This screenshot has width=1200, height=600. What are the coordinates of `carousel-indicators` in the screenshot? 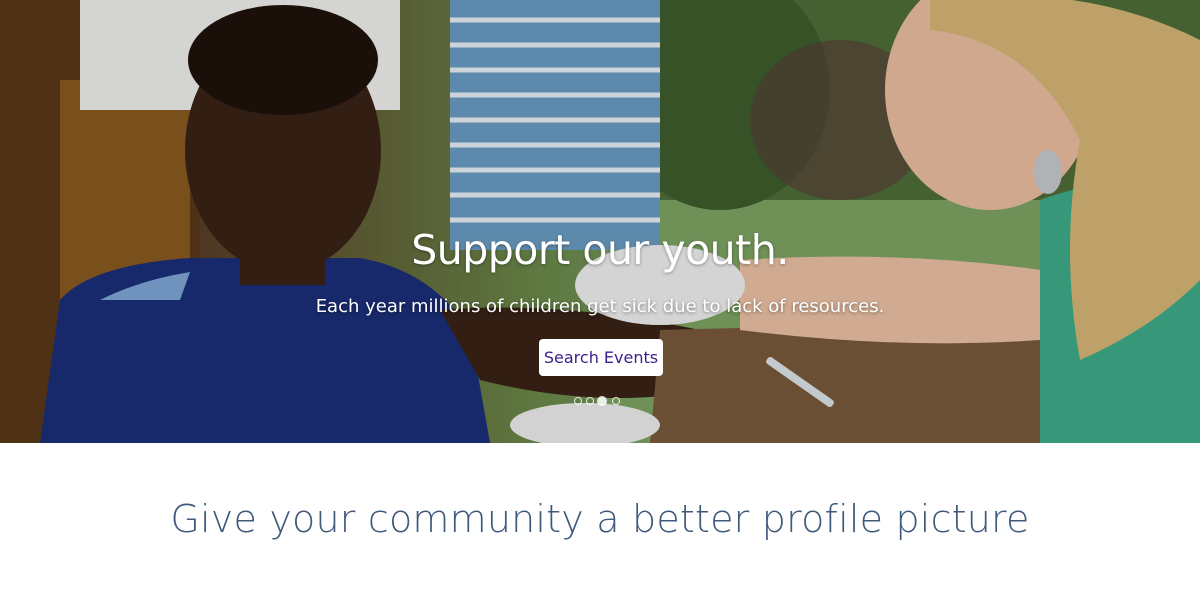 It's located at (600, 402).